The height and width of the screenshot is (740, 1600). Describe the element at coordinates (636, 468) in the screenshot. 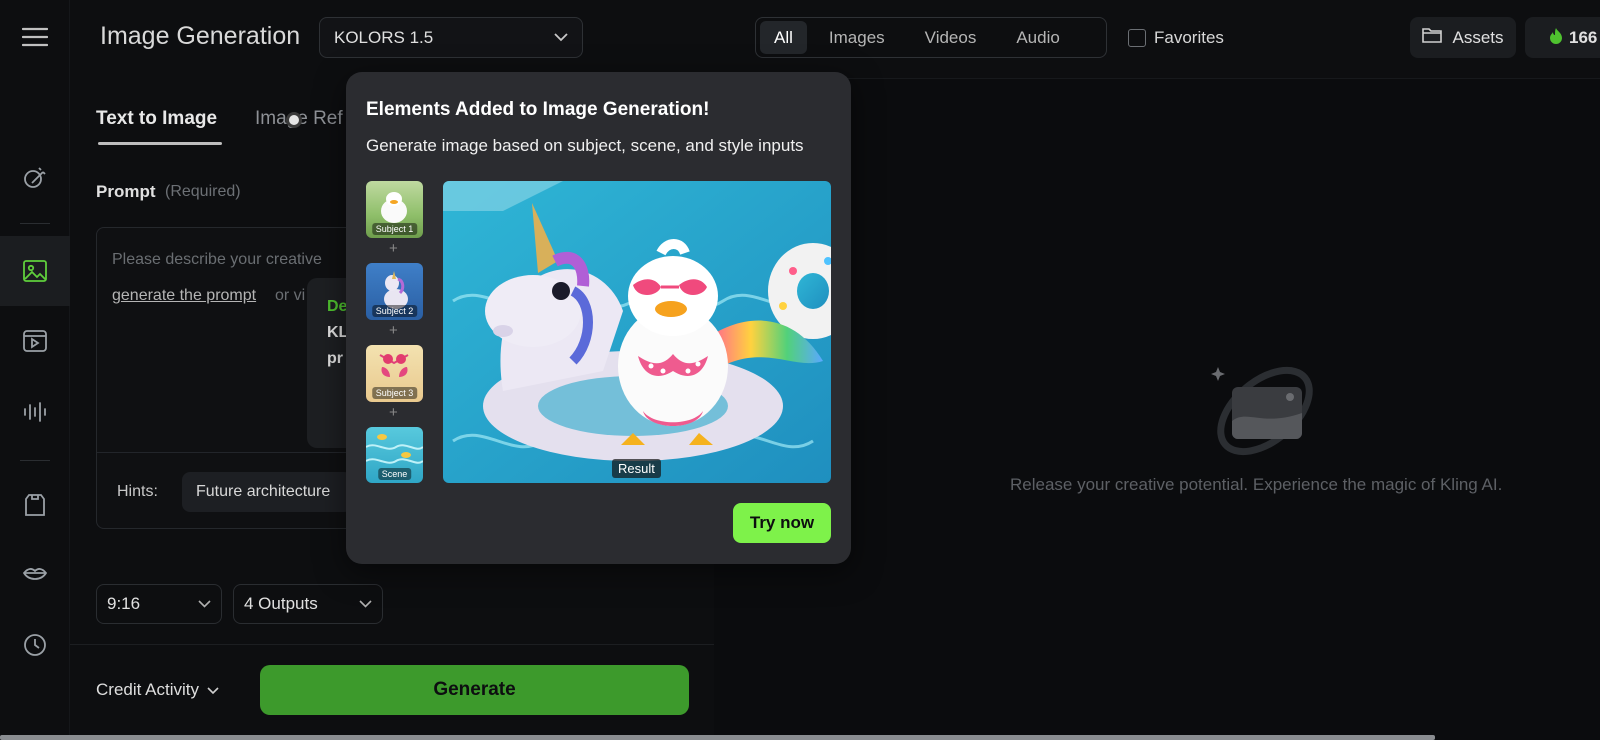

I see `result-caption: Result` at that location.